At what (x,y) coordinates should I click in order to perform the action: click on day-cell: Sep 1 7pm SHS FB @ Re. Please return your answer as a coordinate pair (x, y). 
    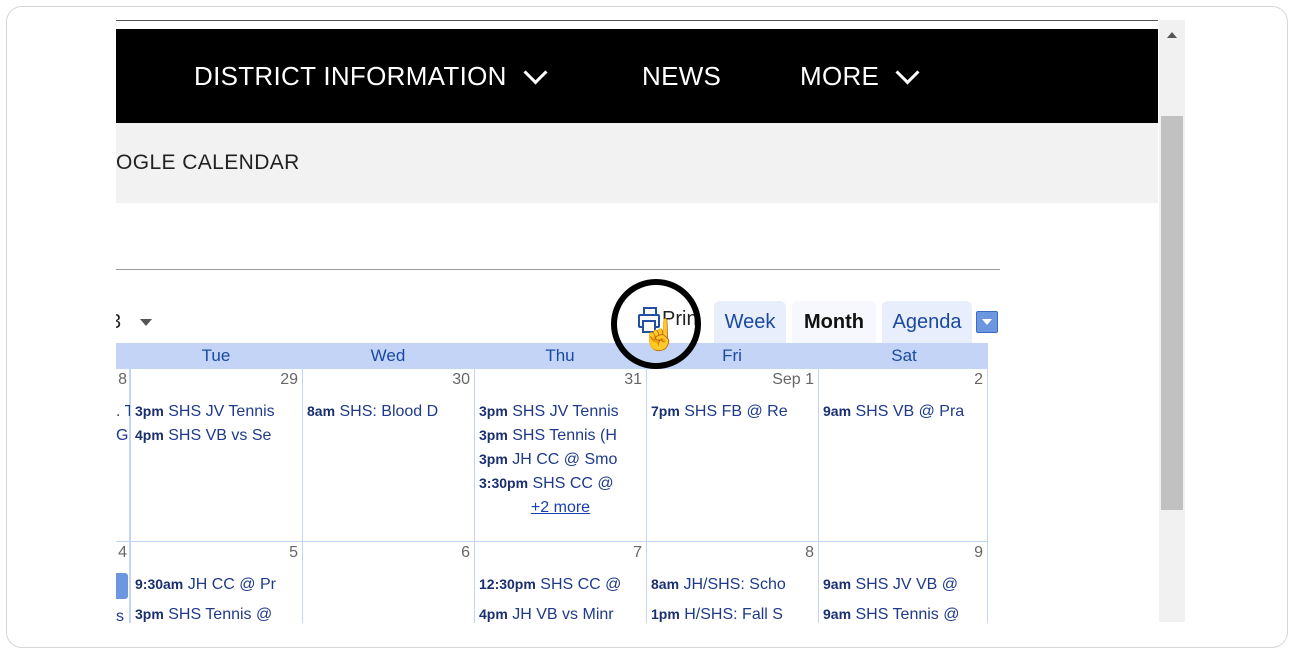
    Looking at the image, I should click on (732, 455).